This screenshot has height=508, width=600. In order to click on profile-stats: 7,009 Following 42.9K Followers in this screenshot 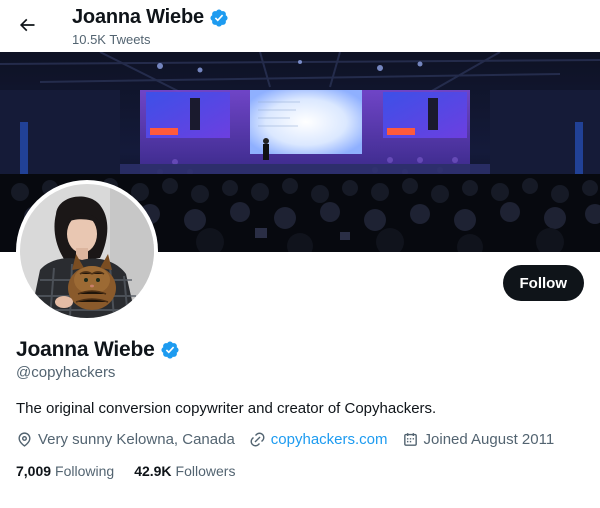, I will do `click(135, 471)`.